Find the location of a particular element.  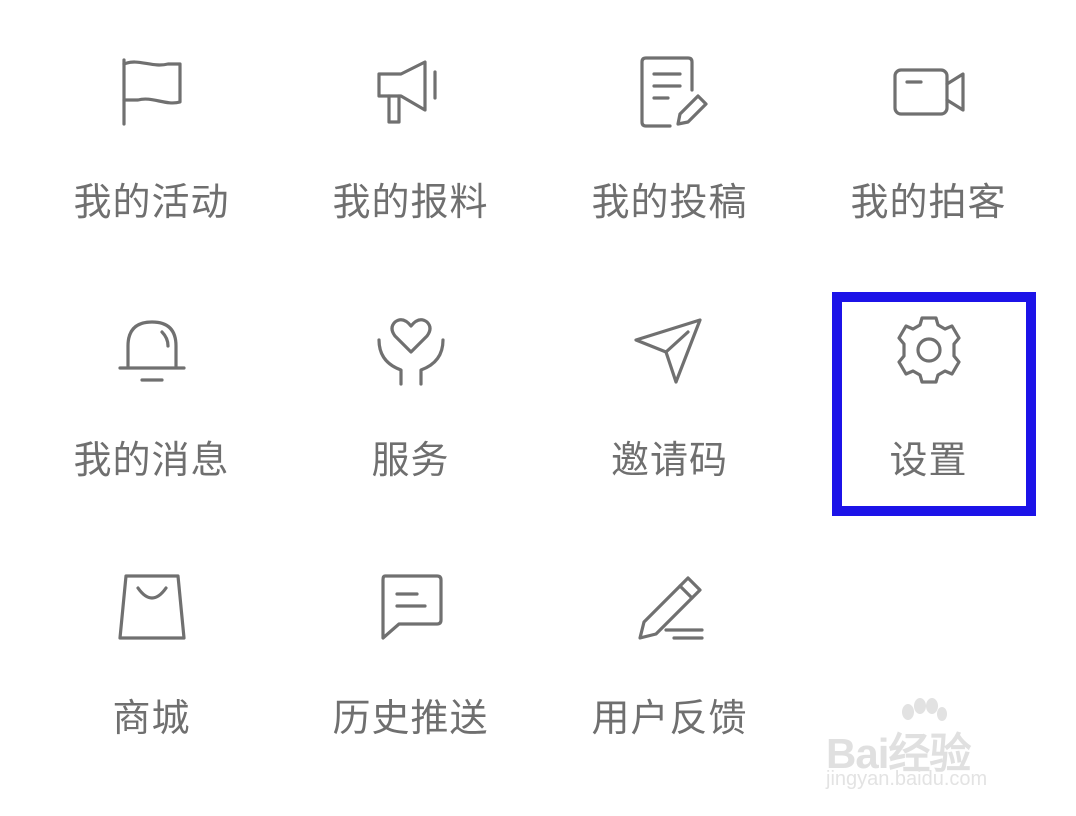

menu-item-invite-code: 邀请码 is located at coordinates (669, 387).